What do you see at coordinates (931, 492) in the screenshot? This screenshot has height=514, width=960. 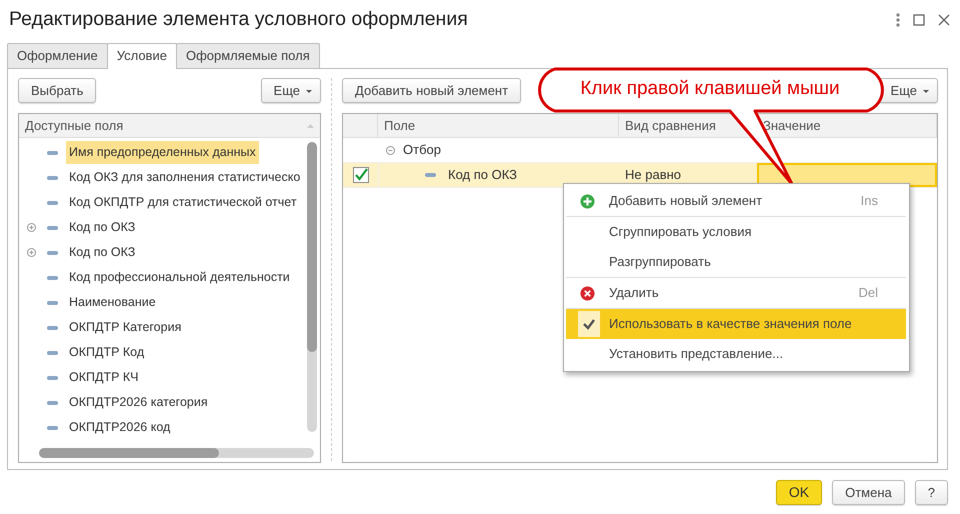 I see `button: ?` at bounding box center [931, 492].